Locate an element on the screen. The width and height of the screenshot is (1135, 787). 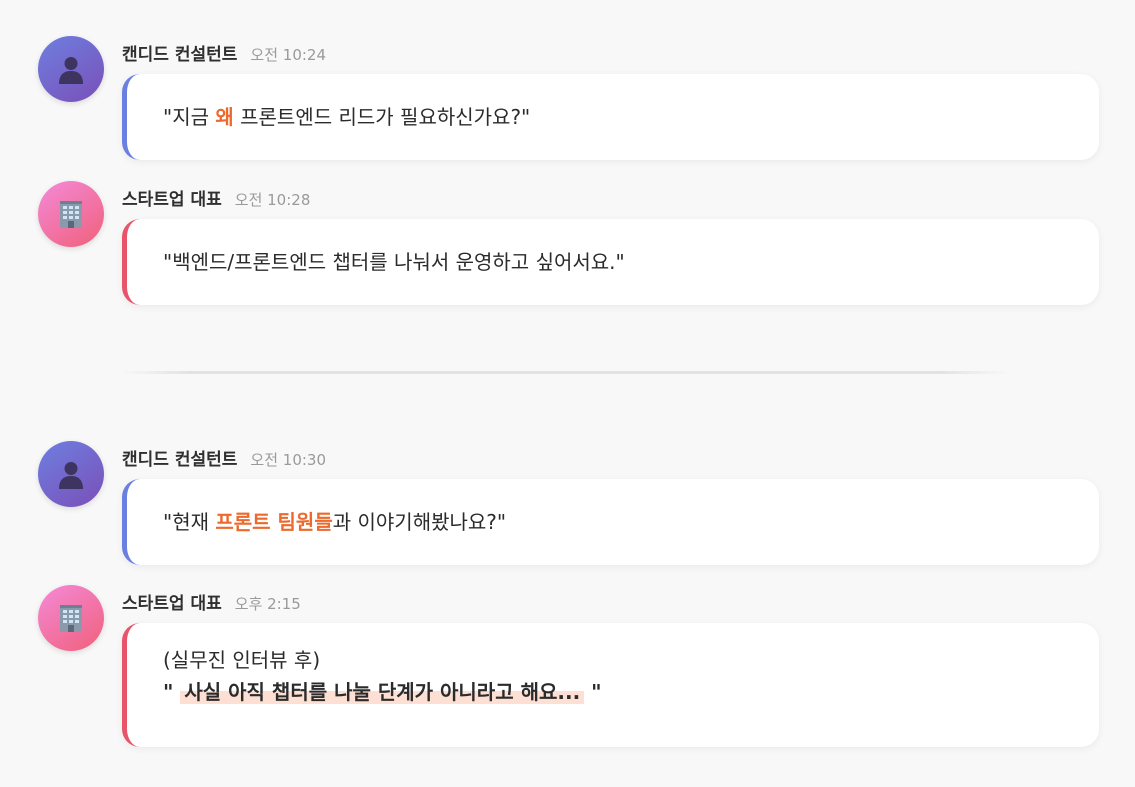
message-text-start: "지금 is located at coordinates (189, 117).